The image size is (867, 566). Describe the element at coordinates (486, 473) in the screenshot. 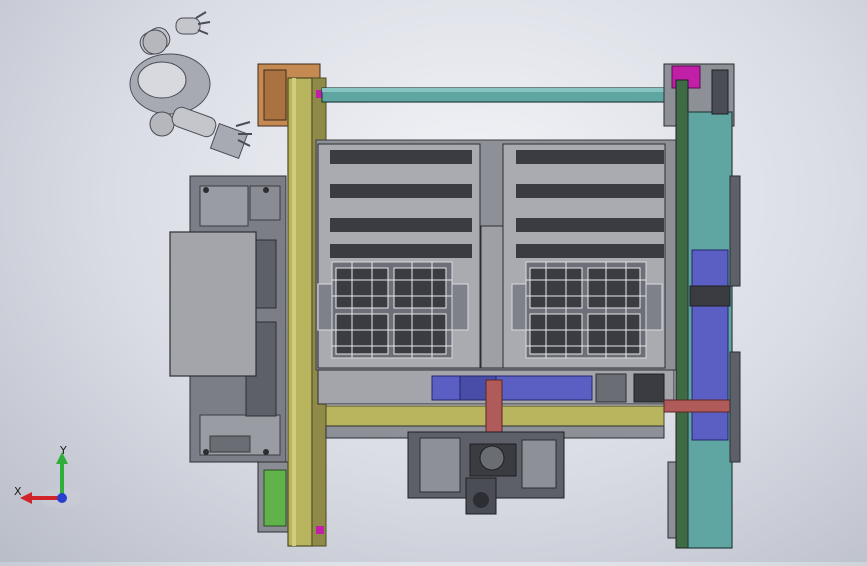

I see `bottom-drive-unit` at that location.